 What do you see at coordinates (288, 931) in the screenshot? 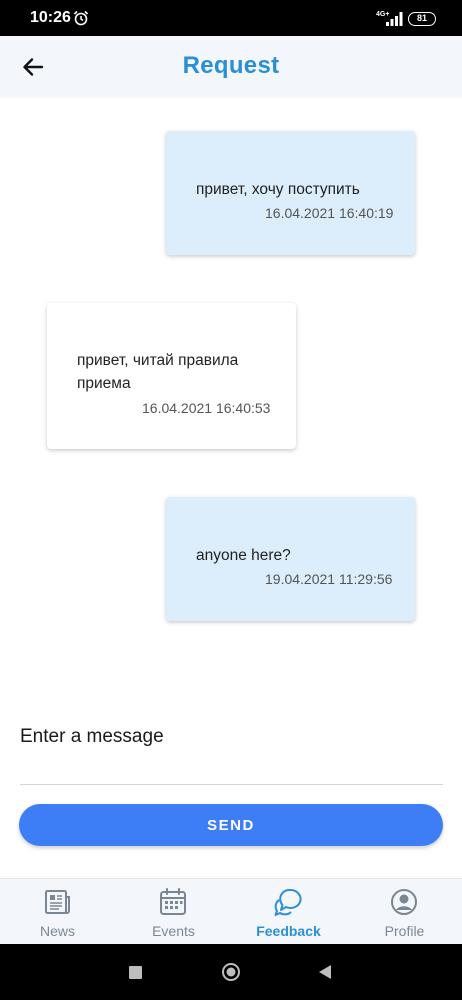
I see `nav-label: Feedback` at bounding box center [288, 931].